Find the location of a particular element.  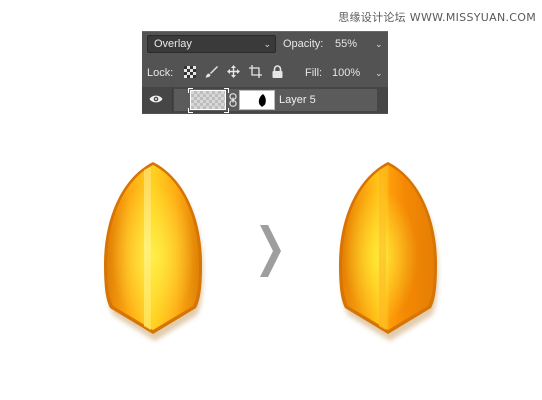

blend-mode-select: Overlay ⌄ is located at coordinates (211, 44).